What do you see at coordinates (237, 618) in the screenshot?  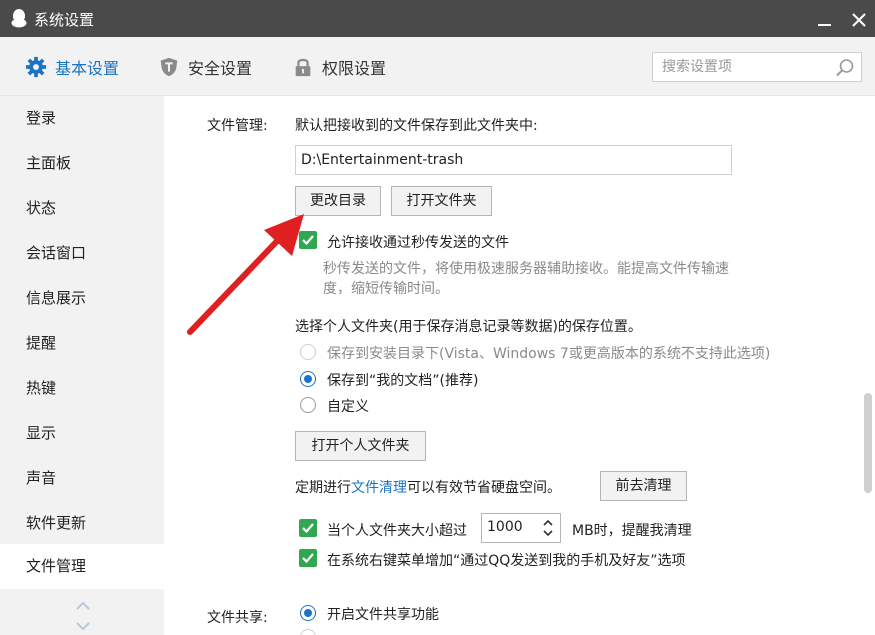 I see `file-share-section-label: 文件共享:` at bounding box center [237, 618].